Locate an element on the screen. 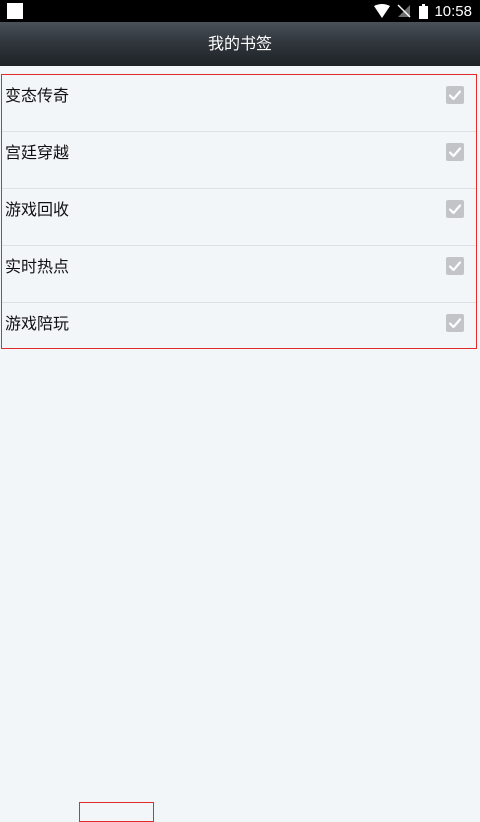 The width and height of the screenshot is (480, 822). page-title: 我的书签 is located at coordinates (239, 43).